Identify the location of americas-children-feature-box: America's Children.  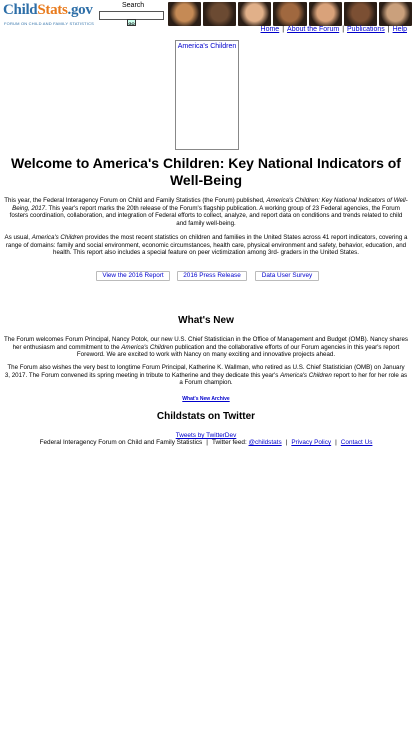
(207, 95).